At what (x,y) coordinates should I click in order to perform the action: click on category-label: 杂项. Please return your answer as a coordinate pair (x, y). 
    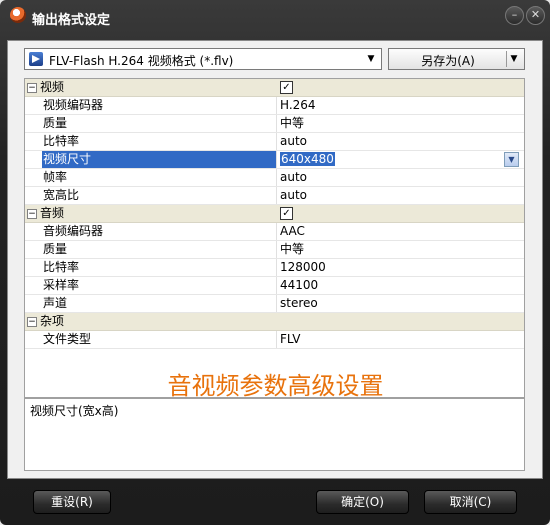
    Looking at the image, I should click on (52, 321).